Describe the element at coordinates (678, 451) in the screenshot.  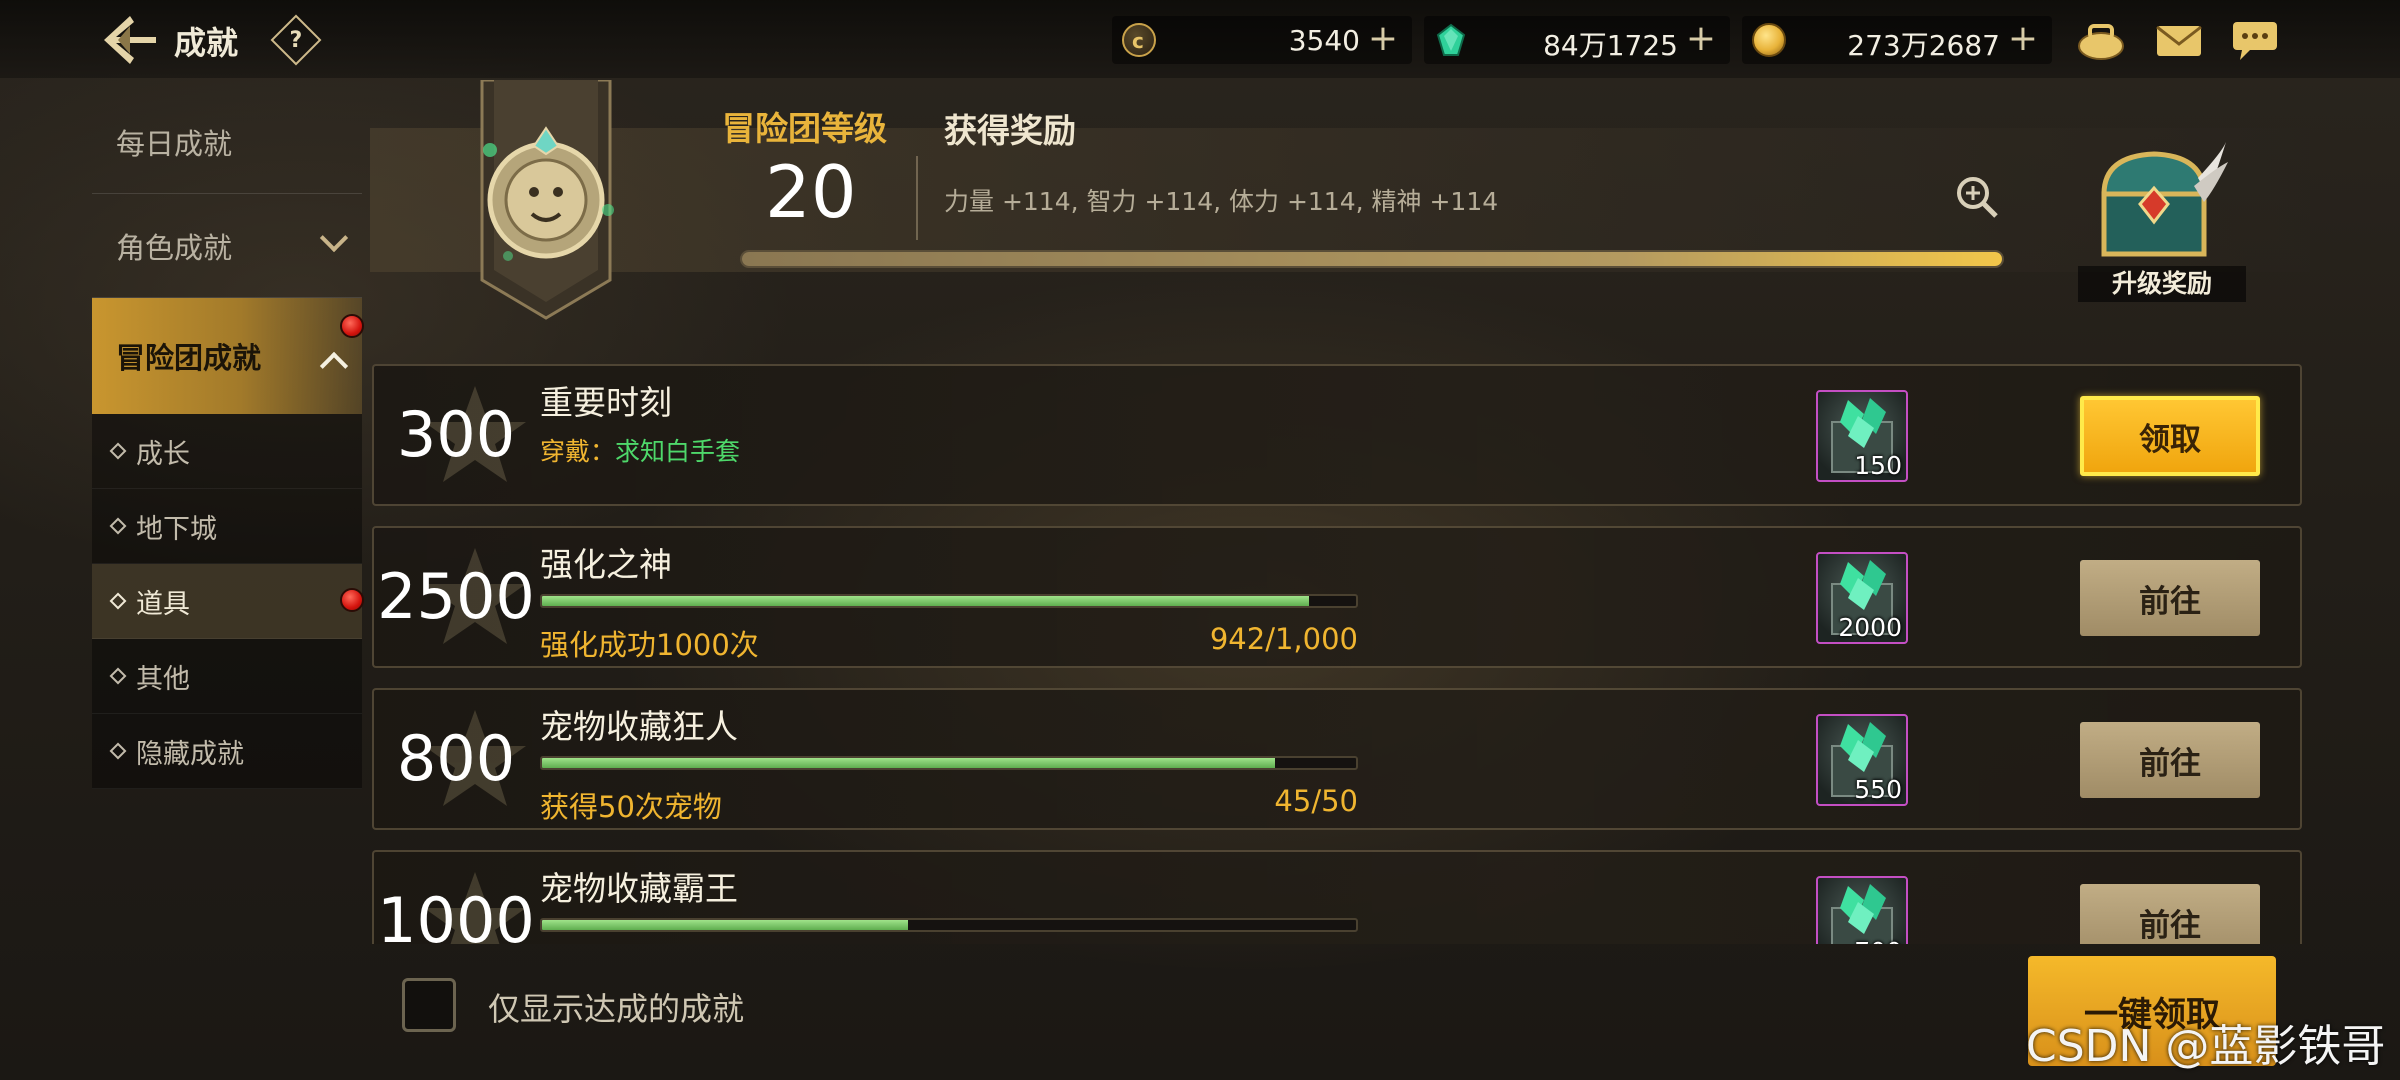
I see `condition-value: 求知白手套` at that location.